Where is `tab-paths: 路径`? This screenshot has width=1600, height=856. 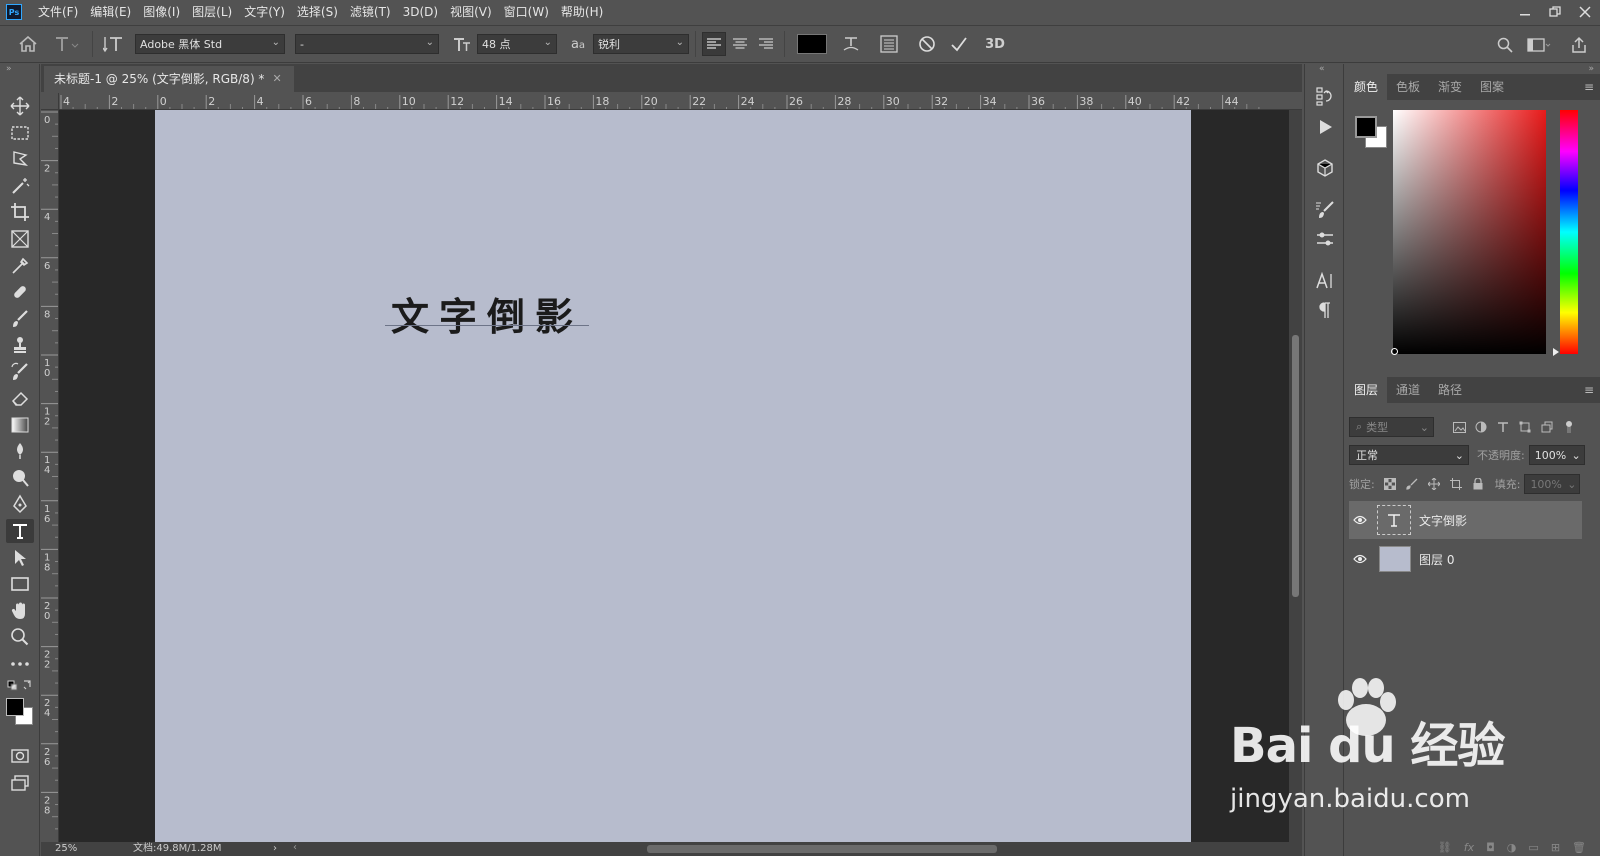
tab-paths: 路径 is located at coordinates (1450, 390).